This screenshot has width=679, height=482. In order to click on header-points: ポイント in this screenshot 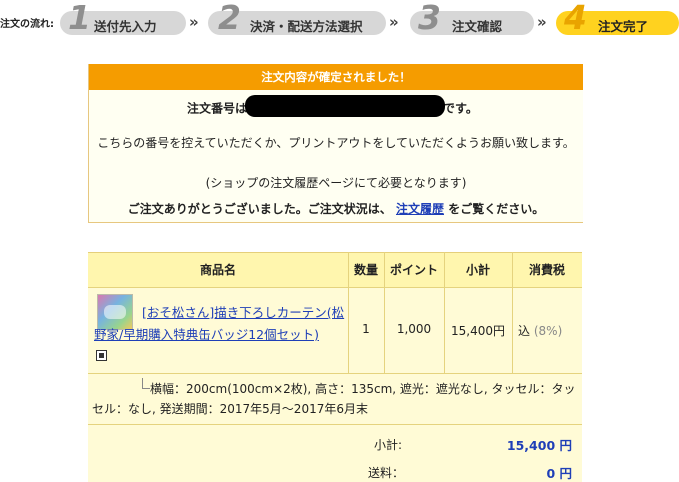, I will do `click(413, 270)`.